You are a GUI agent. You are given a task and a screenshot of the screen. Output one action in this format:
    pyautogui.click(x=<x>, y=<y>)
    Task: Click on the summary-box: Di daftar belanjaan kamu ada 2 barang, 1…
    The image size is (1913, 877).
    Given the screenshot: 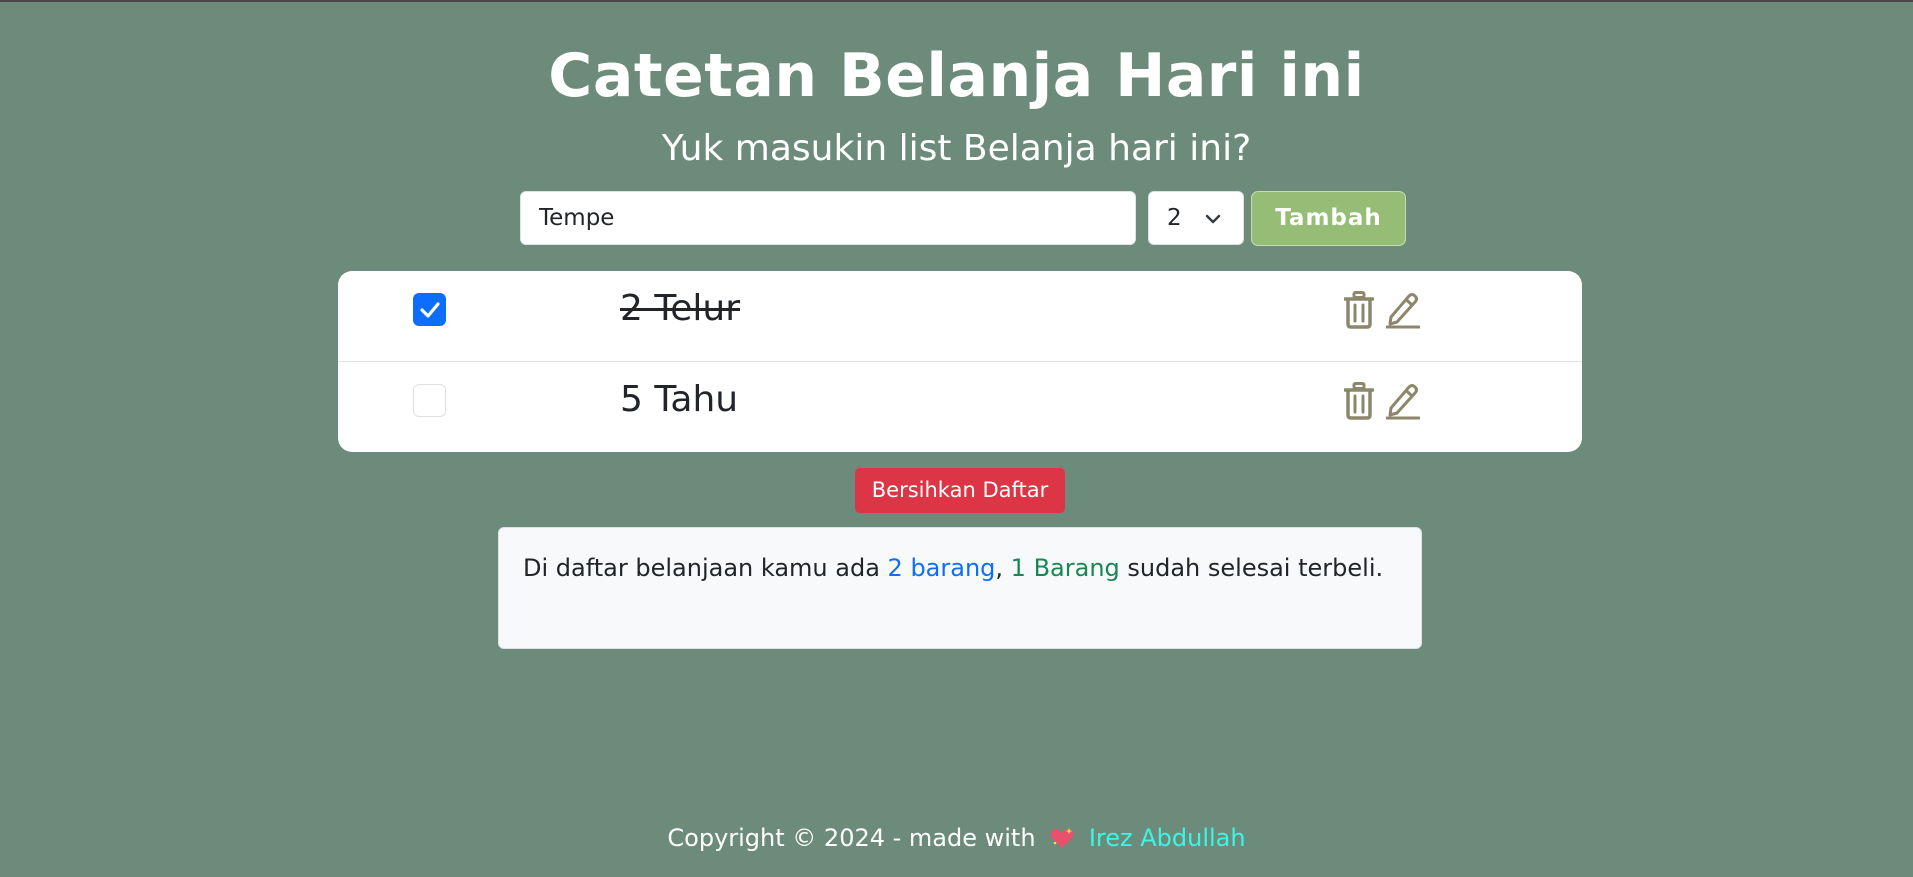 What is the action you would take?
    pyautogui.click(x=960, y=588)
    